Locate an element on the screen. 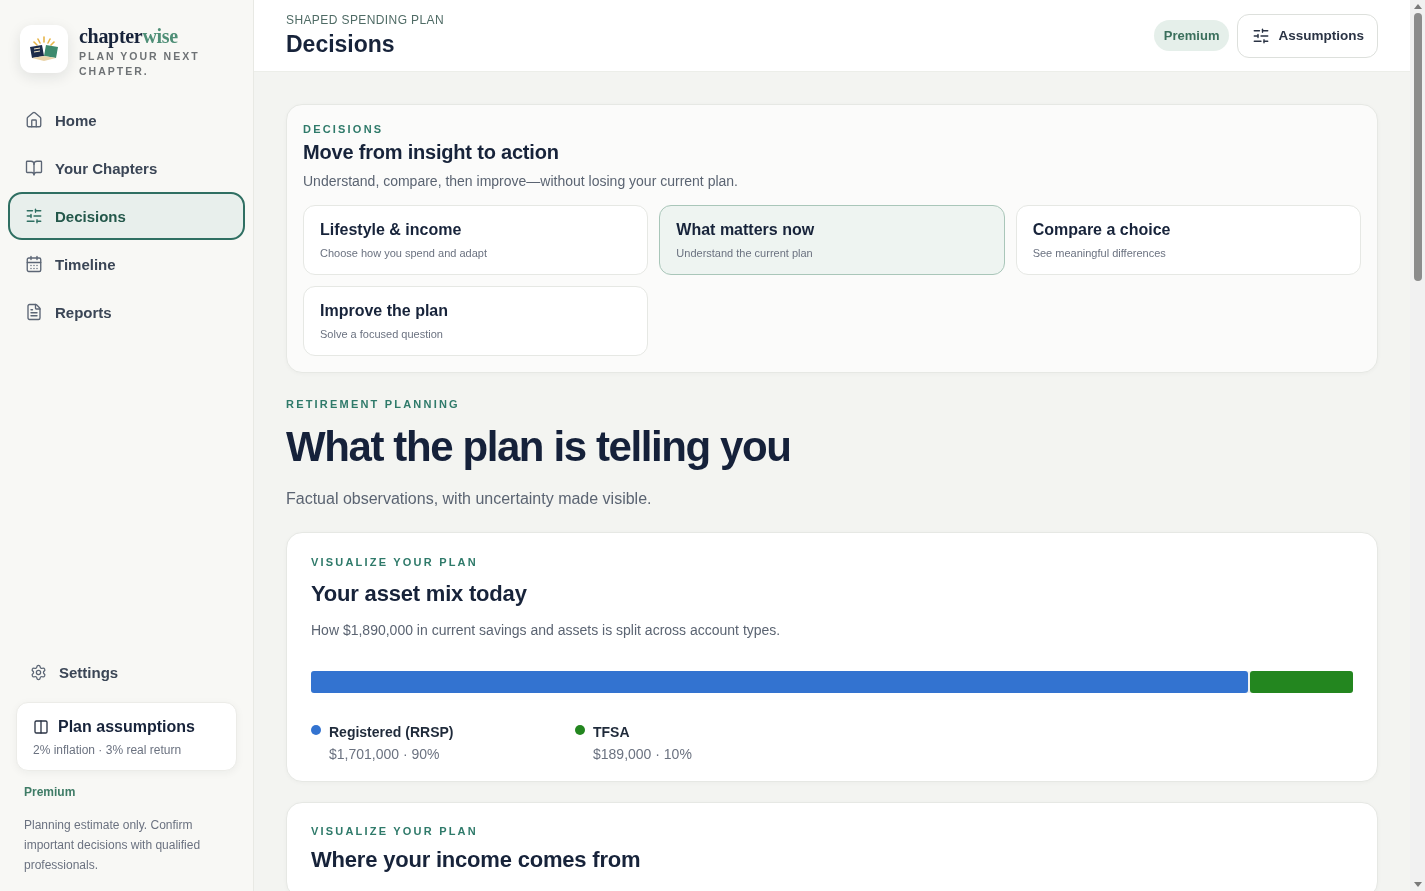  page-title: Decisions is located at coordinates (341, 44).